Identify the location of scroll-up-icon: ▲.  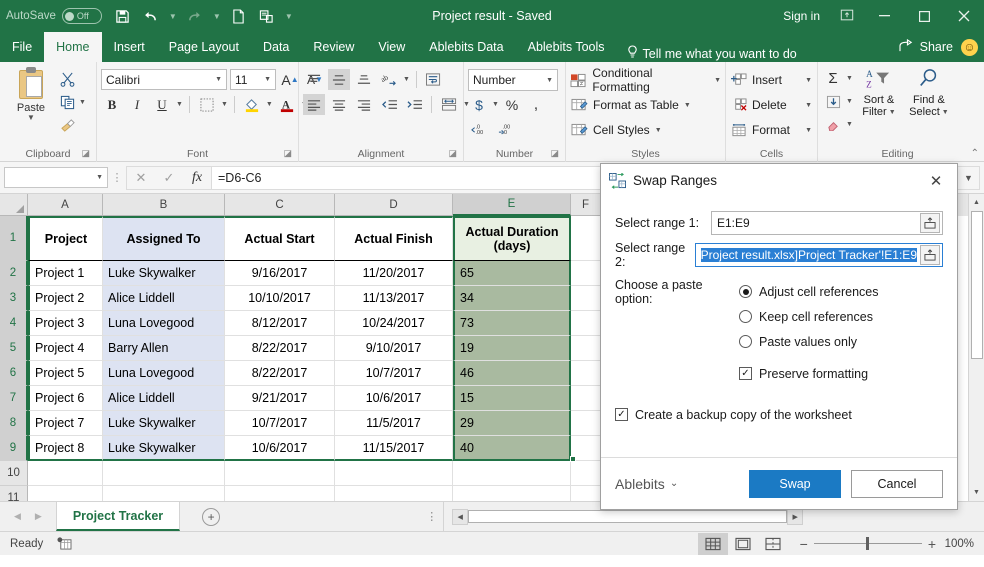
(976, 202).